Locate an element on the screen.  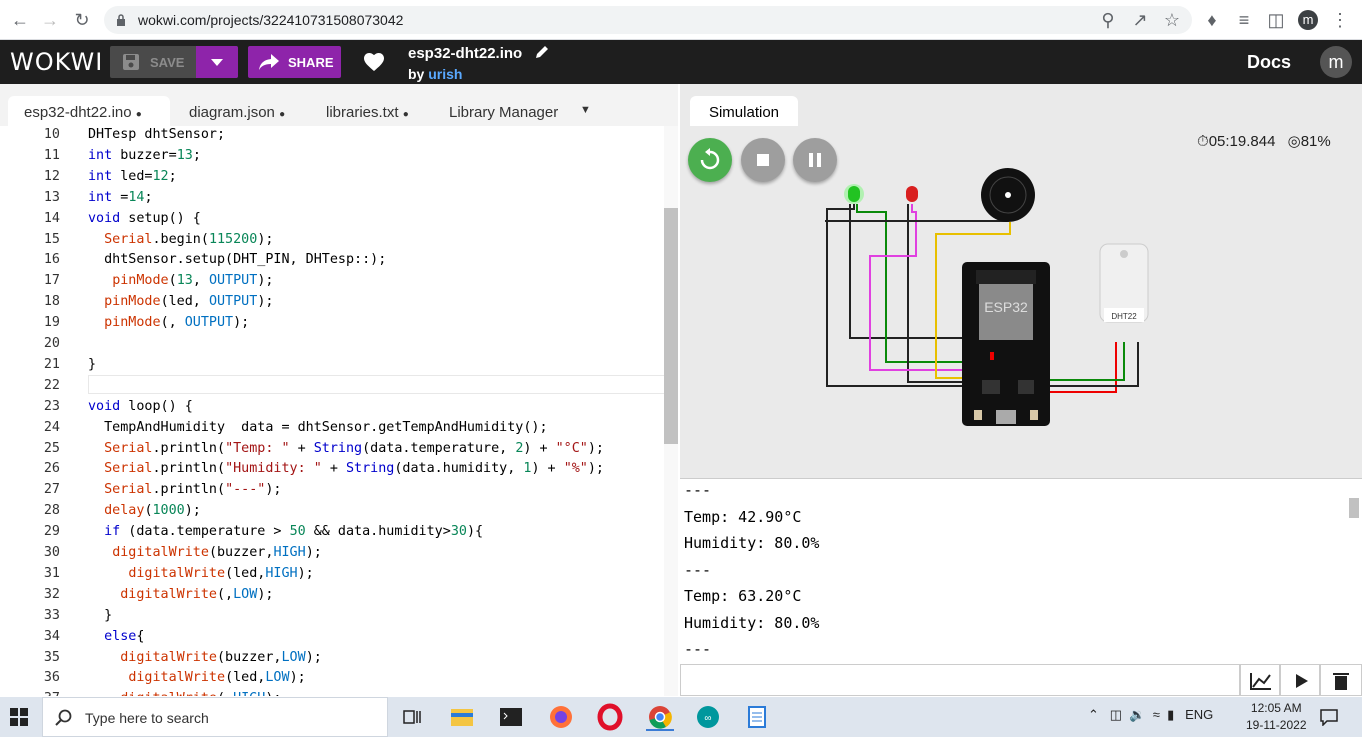
tab-diagram-json: diagram.json ● is located at coordinates (237, 111).